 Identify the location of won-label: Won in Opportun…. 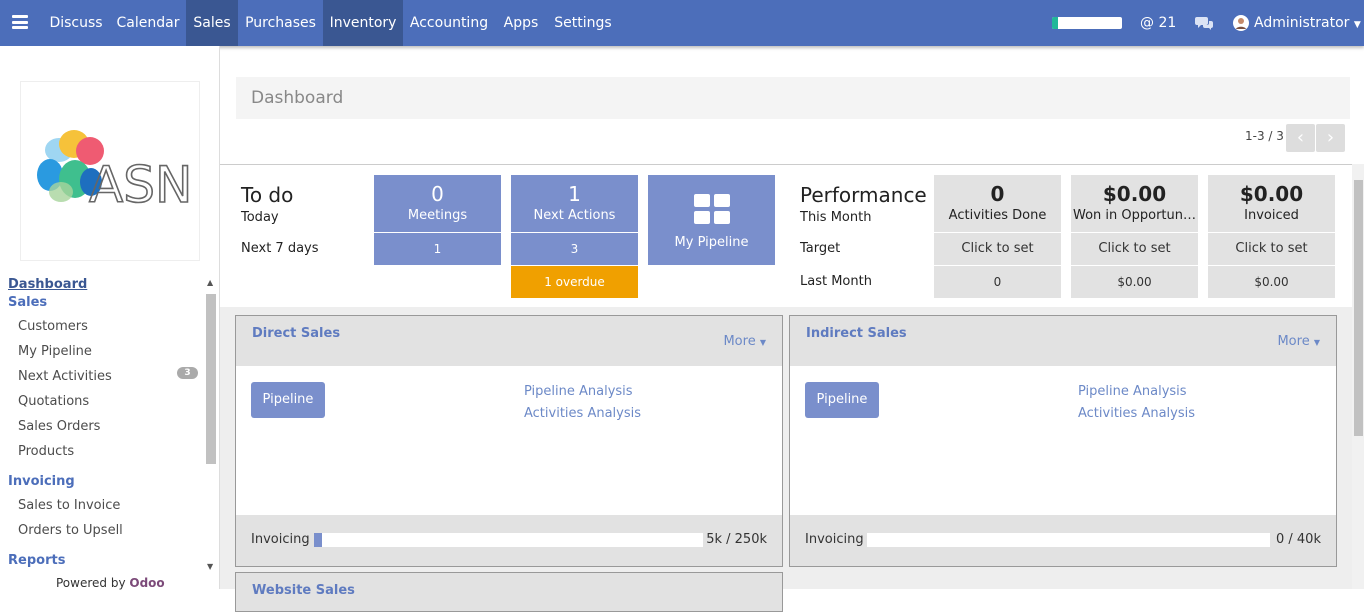
(1134, 215).